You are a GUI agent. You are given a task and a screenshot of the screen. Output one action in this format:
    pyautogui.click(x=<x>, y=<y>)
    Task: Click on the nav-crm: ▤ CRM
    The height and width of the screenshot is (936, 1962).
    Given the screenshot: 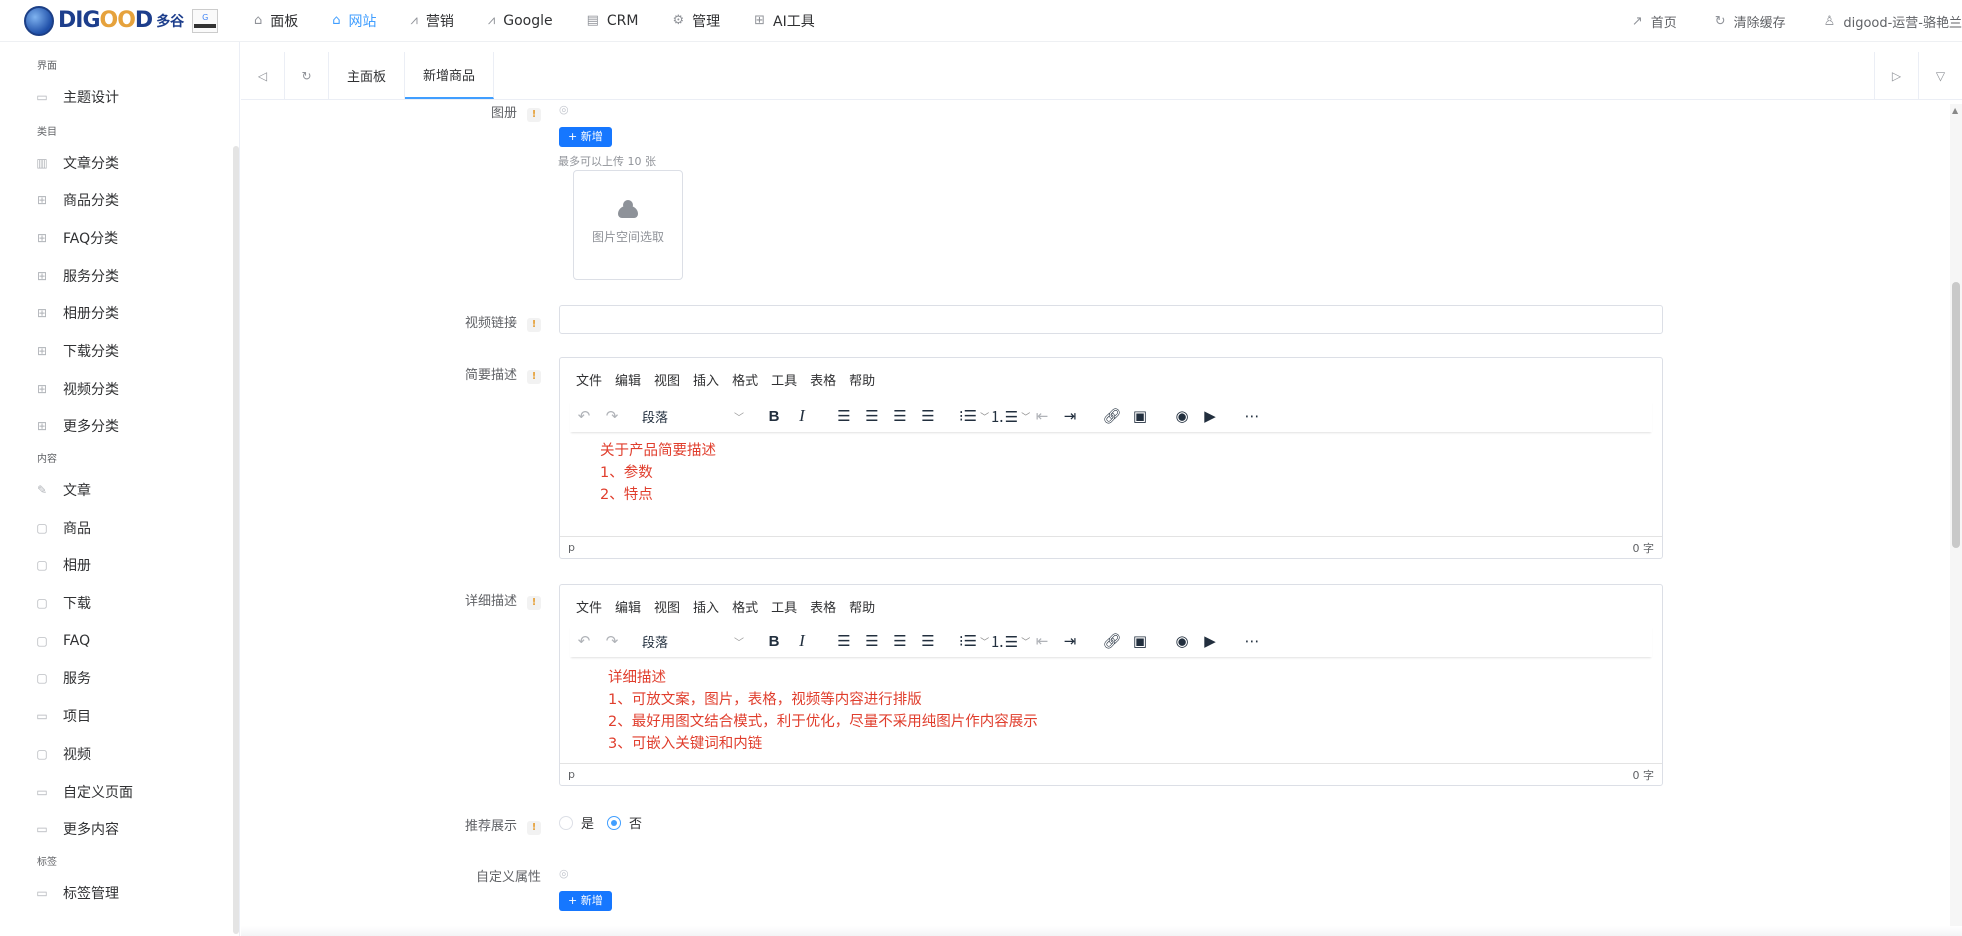 What is the action you would take?
    pyautogui.click(x=613, y=21)
    